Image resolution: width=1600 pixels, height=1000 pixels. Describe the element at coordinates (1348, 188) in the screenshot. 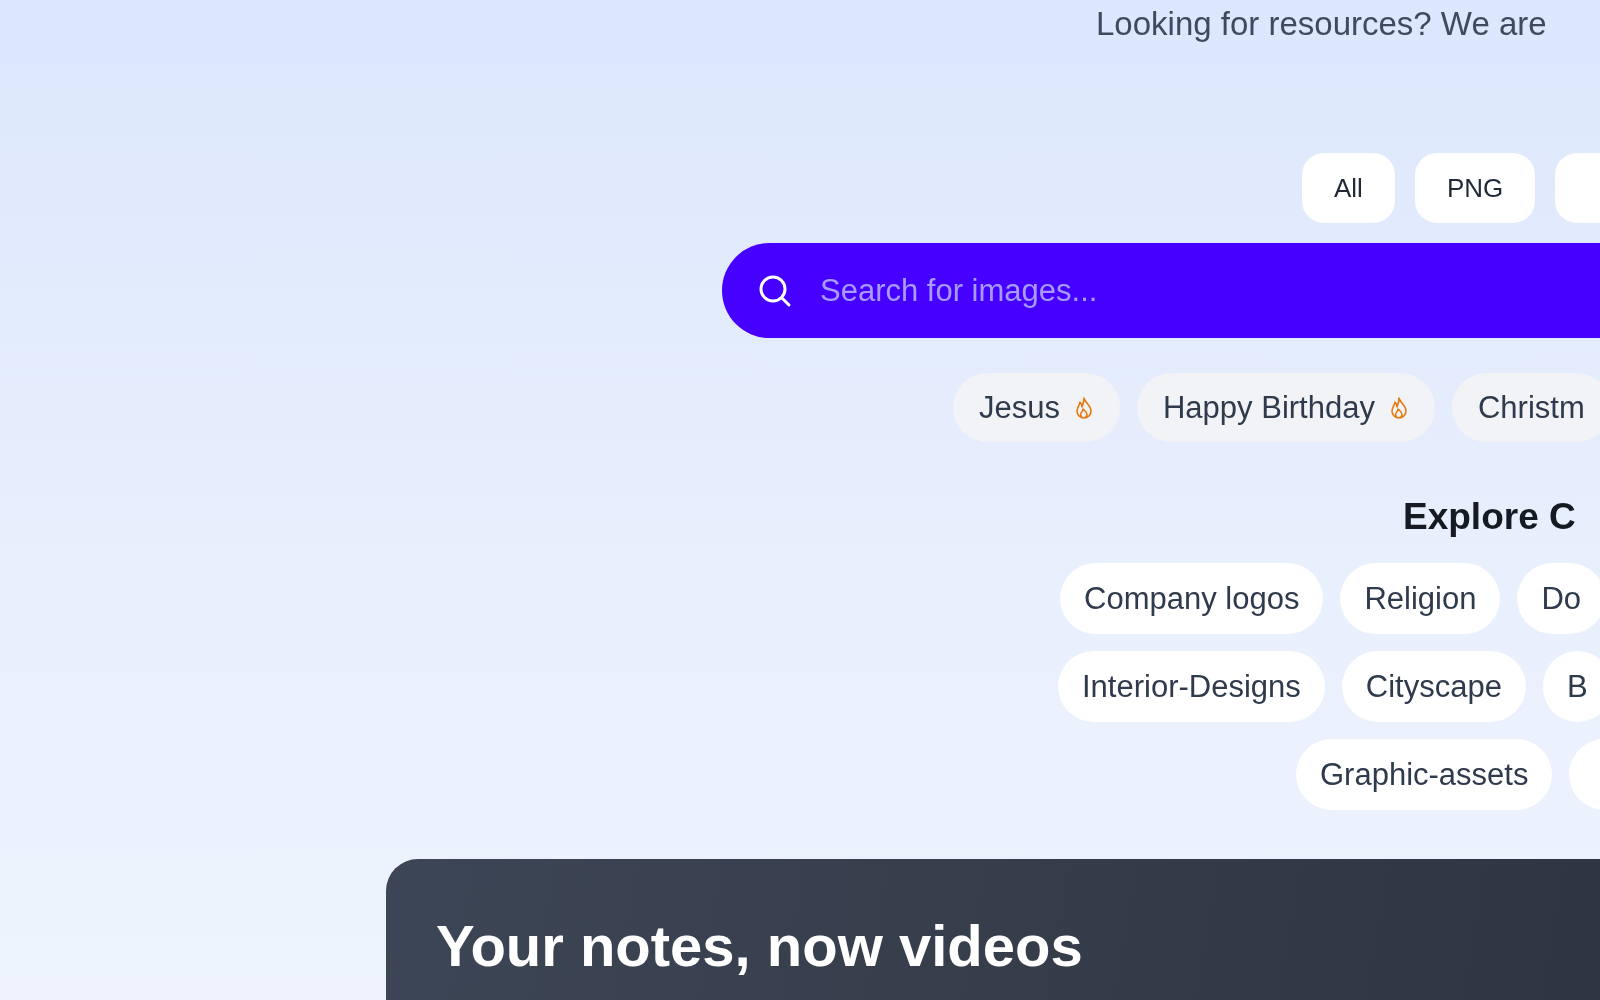

I see `filter-chip: All` at that location.